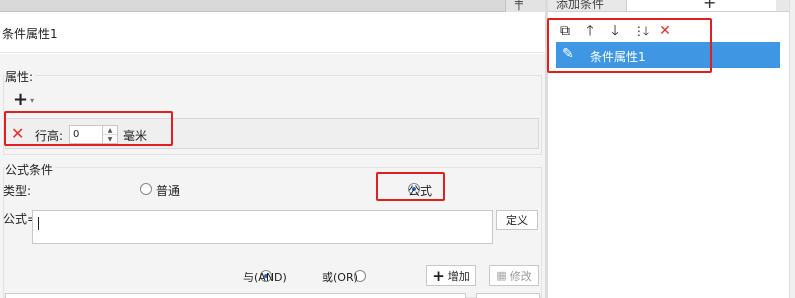 Image resolution: width=795 pixels, height=298 pixels. What do you see at coordinates (792, 149) in the screenshot?
I see `right-scrollbar` at bounding box center [792, 149].